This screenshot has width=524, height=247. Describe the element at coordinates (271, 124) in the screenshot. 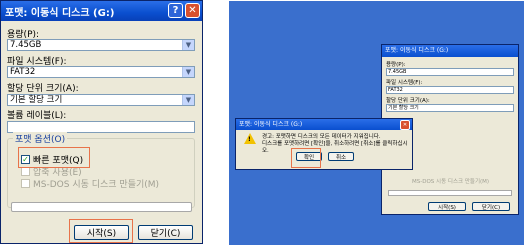

I see `warning-title-text: 포맷: 이동식 디스크 (G:)` at that location.